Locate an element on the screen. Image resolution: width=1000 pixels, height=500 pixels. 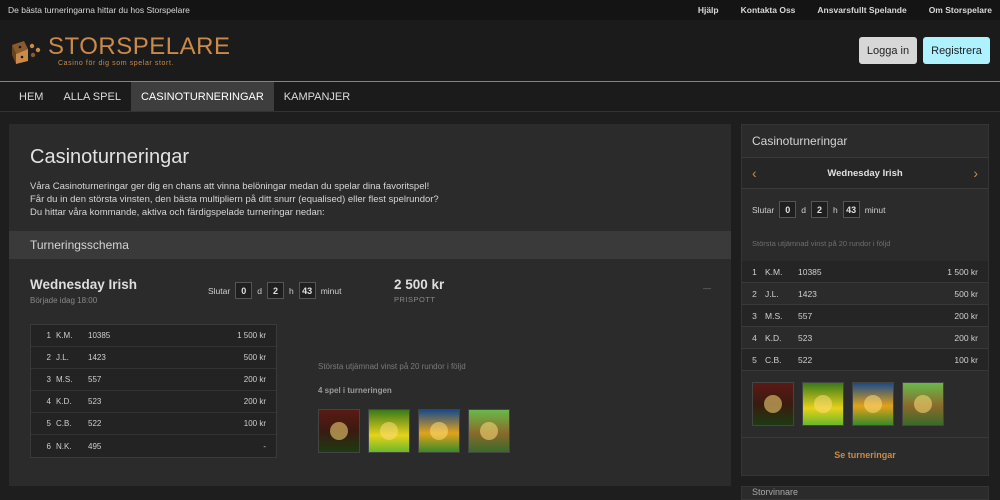
nav-item-casino-tournaments: CASINOTURNERINGAR is located at coordinates (202, 96).